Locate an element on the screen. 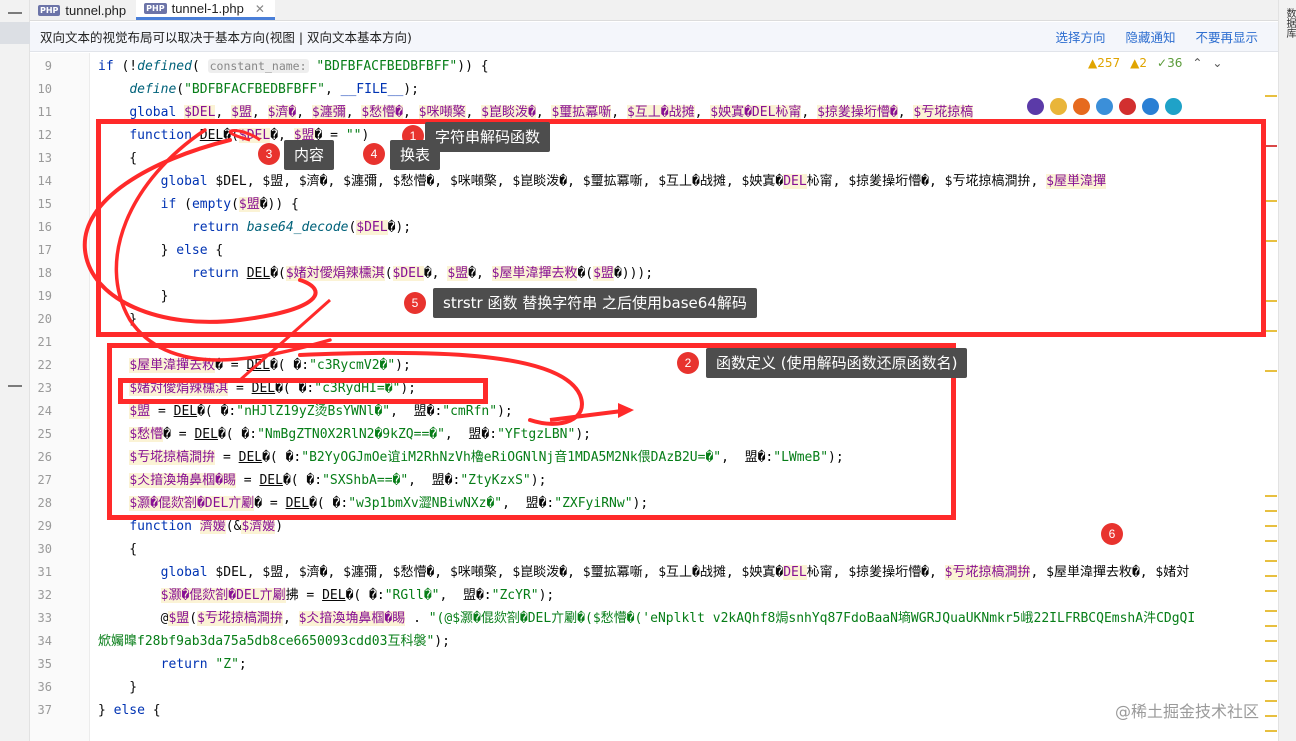  weak-warning-count: ▲2 is located at coordinates (1139, 63).